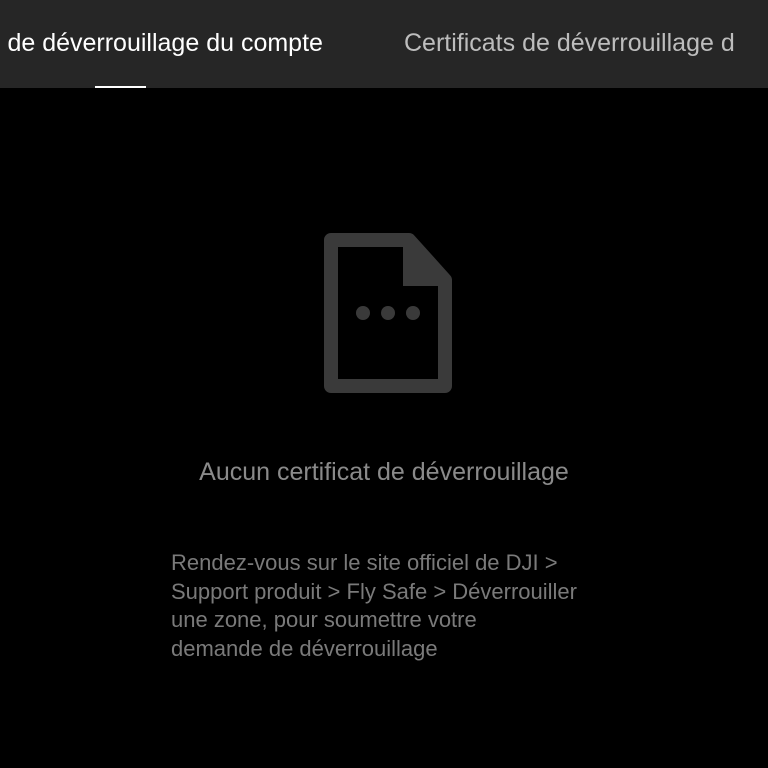 Image resolution: width=768 pixels, height=768 pixels. Describe the element at coordinates (161, 43) in the screenshot. I see `tab-account-unlock-certificates: s de déverrouillage du compte` at that location.